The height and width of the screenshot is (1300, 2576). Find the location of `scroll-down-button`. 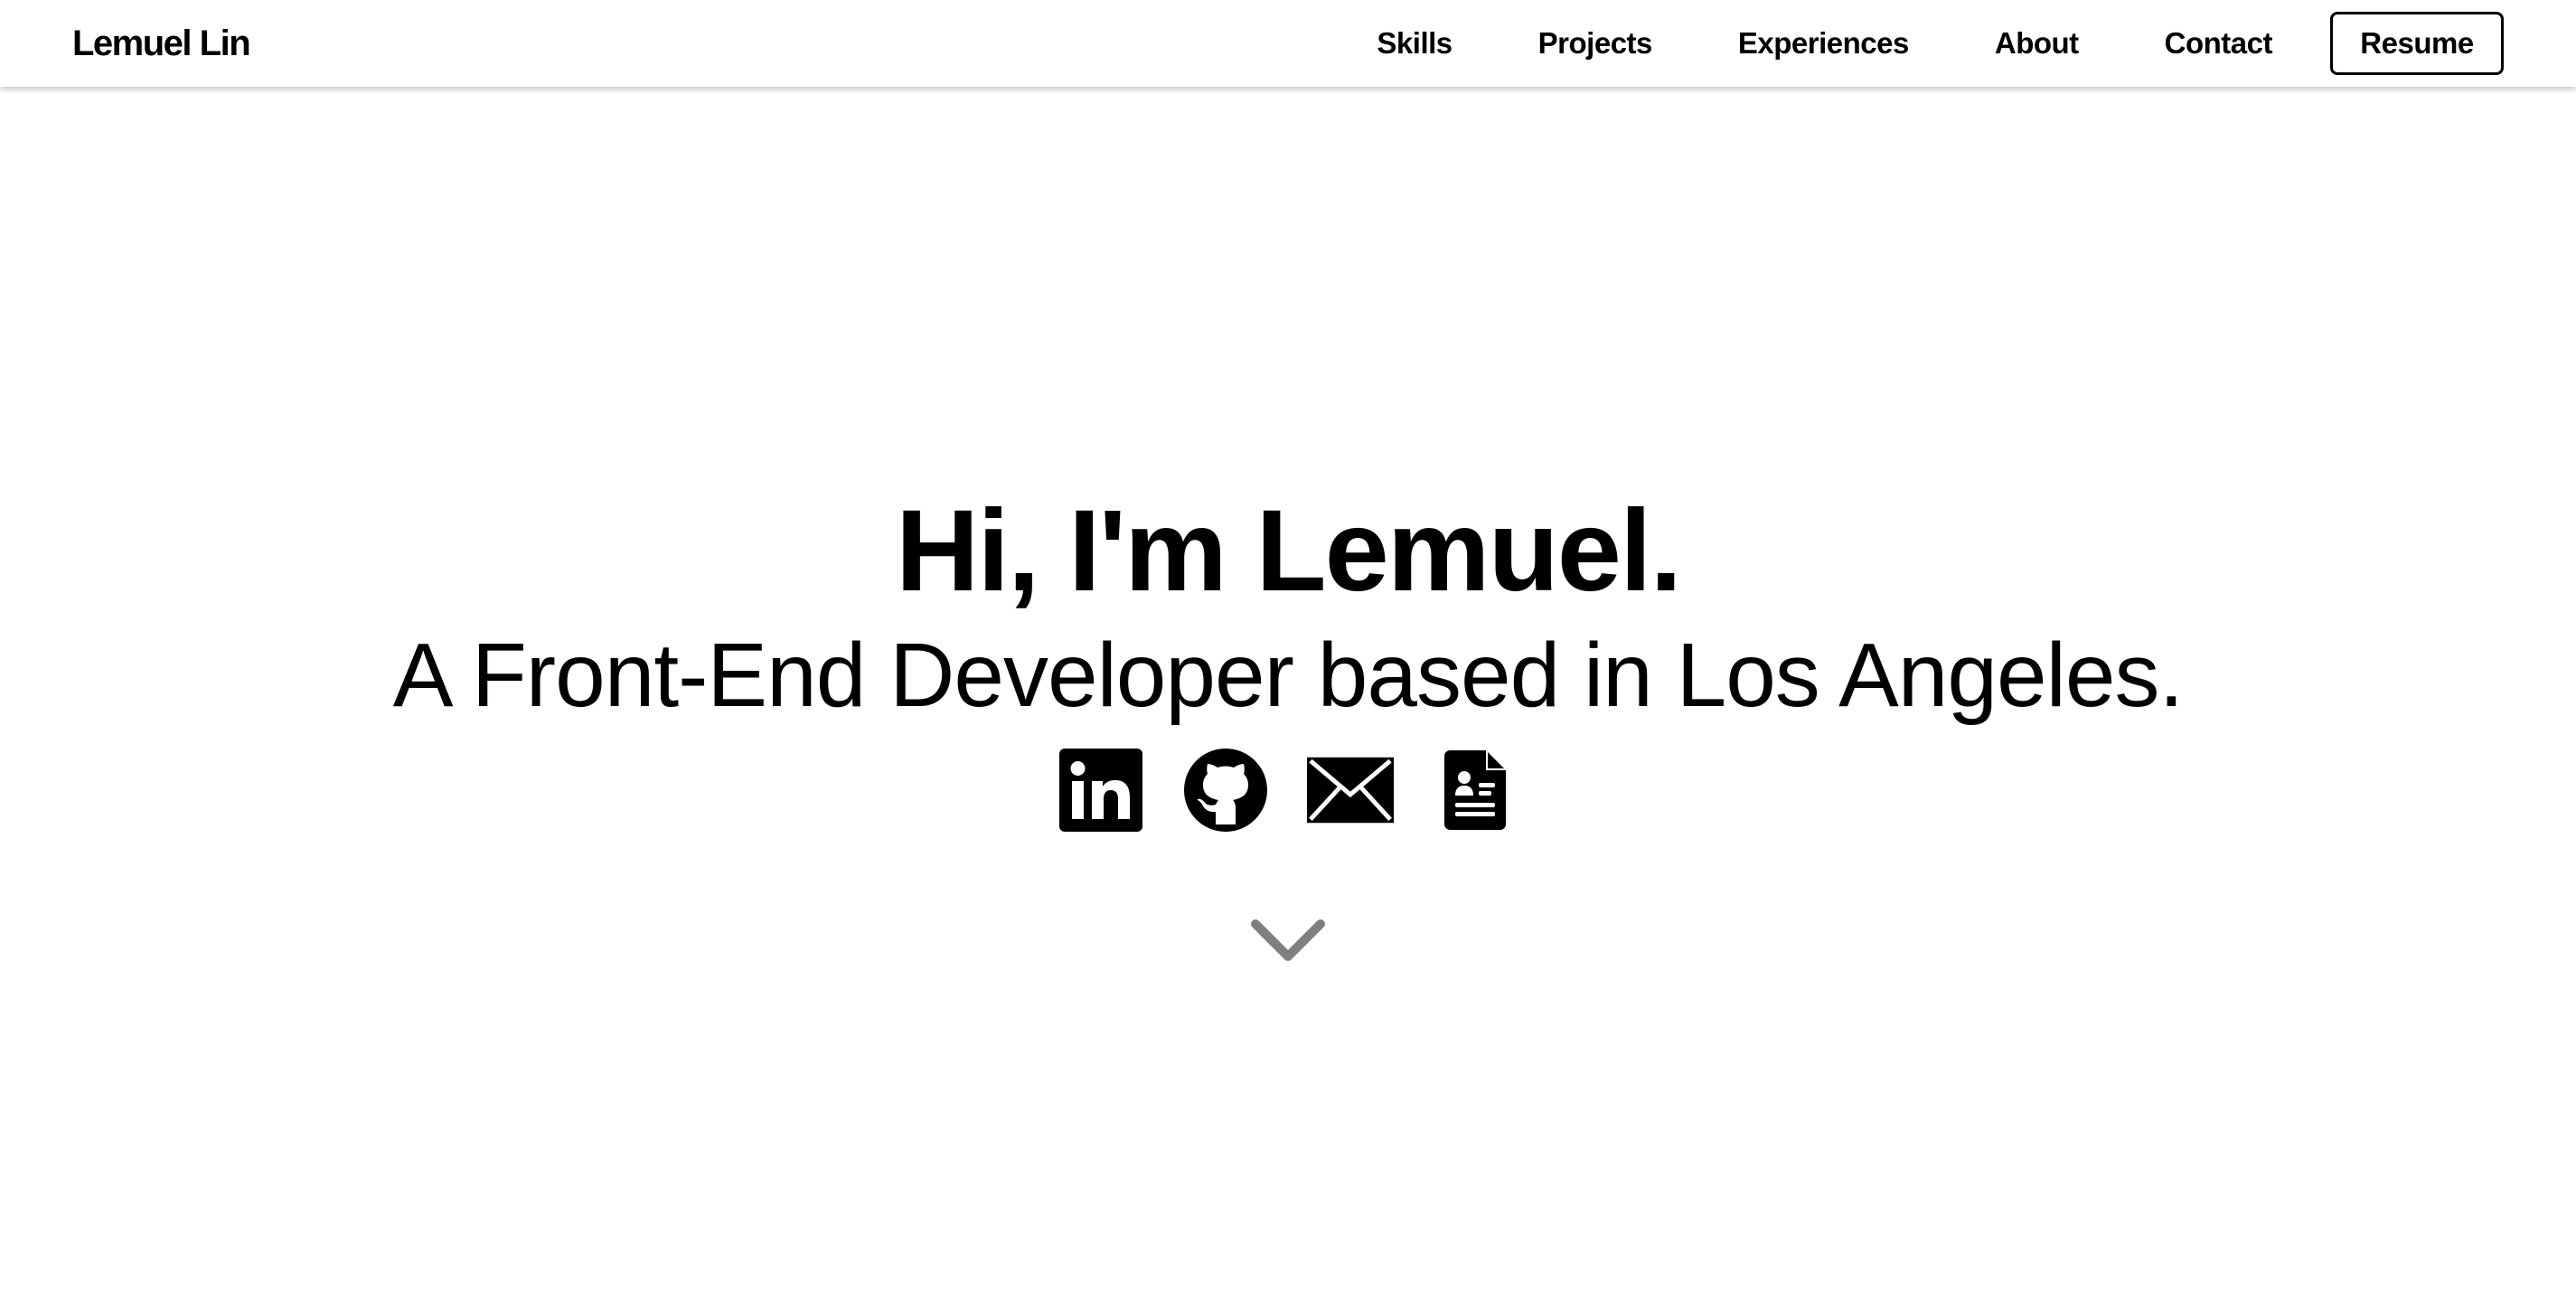

scroll-down-button is located at coordinates (1288, 942).